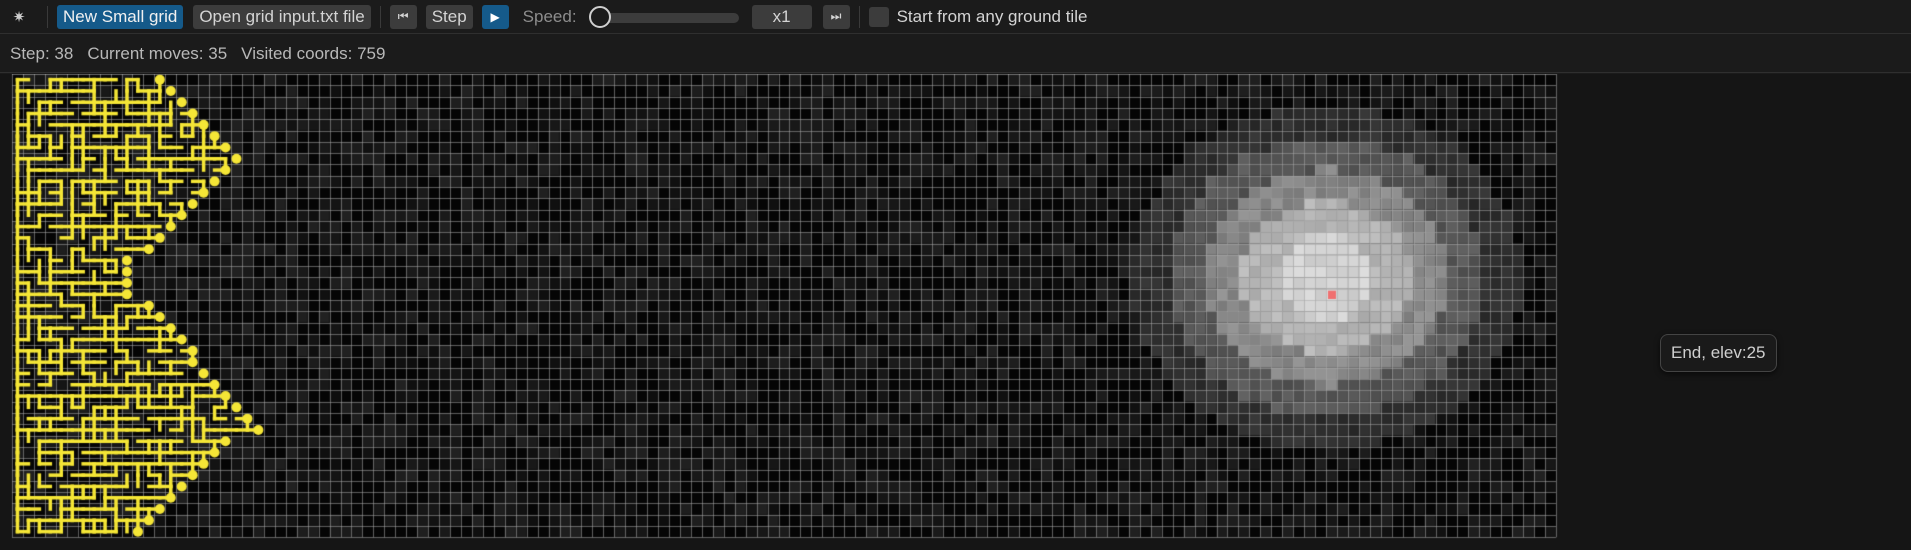 The height and width of the screenshot is (550, 1911). I want to click on step-button: Step, so click(449, 16).